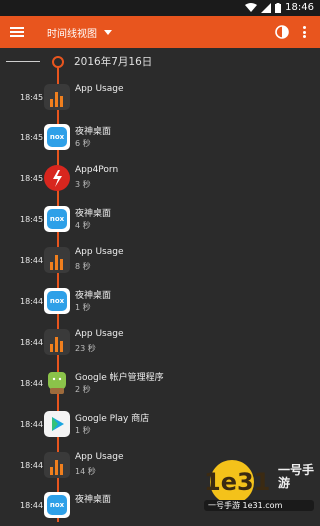 This screenshot has height=526, width=320. Describe the element at coordinates (113, 62) in the screenshot. I see `date-label: 2016年7月16日` at that location.